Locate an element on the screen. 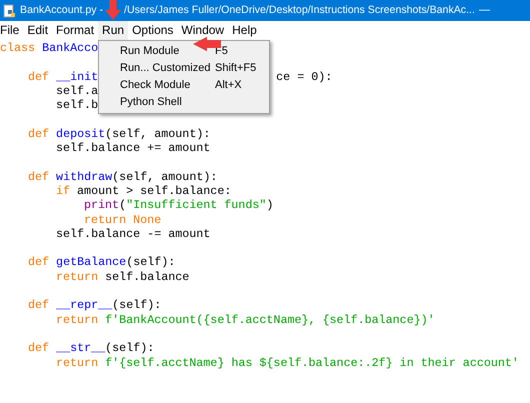 This screenshot has height=403, width=530. minimize-button: — is located at coordinates (484, 10).